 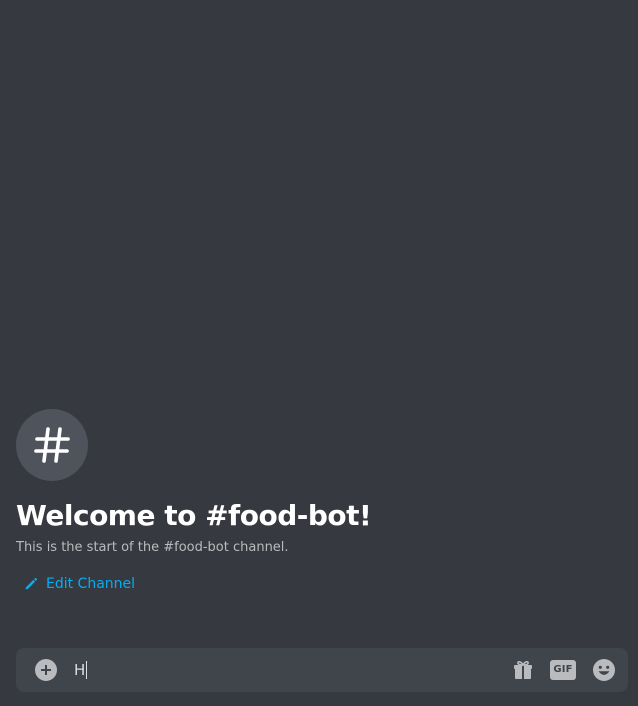 I want to click on hashtag-icon, so click(x=52, y=445).